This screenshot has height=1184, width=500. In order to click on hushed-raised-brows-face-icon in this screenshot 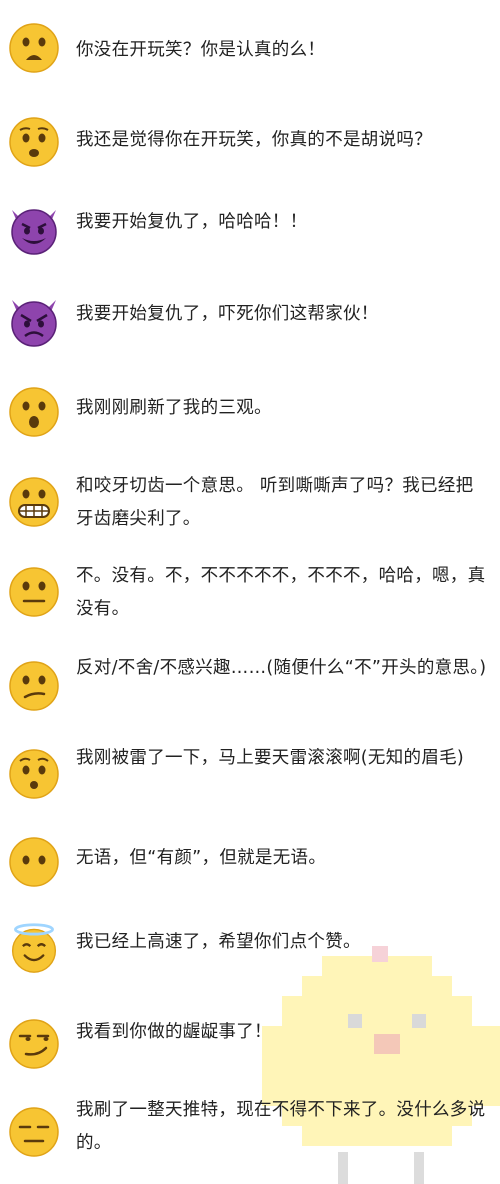, I will do `click(34, 774)`.